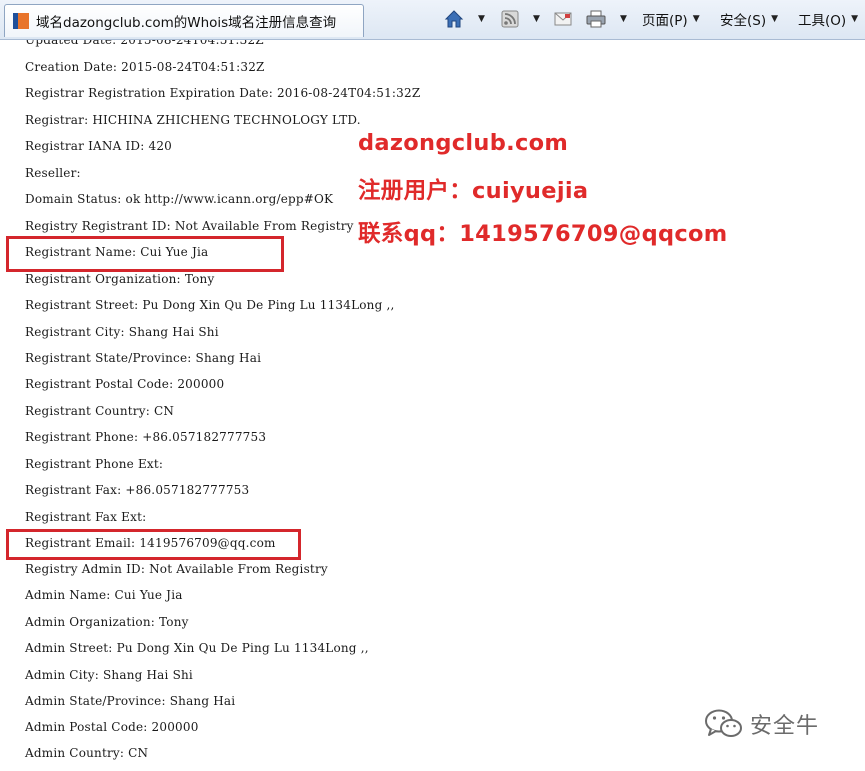 Image resolution: width=865 pixels, height=771 pixels. I want to click on whois-line-registrant-city: Registrant City: Shang Hai Shi, so click(122, 332).